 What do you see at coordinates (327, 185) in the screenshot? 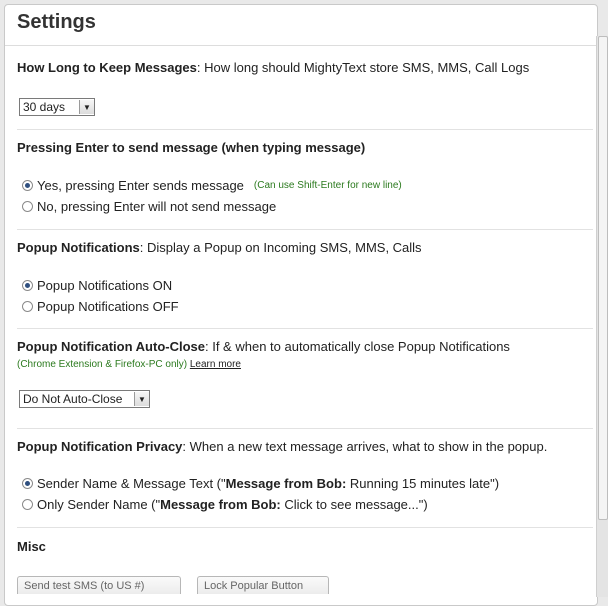
I see `enter-option-yes-hint: (Can use Shift-Enter for new line)` at bounding box center [327, 185].